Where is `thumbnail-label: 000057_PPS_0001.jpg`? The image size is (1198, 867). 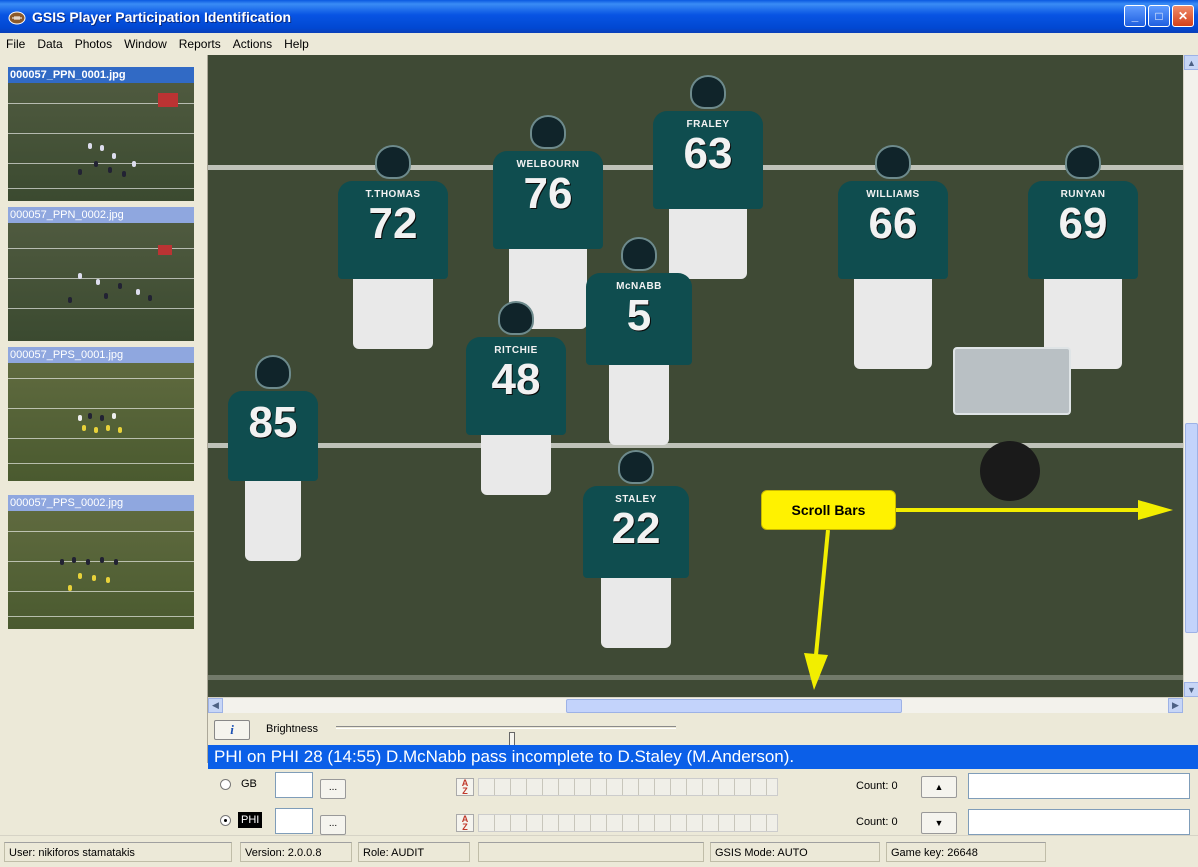 thumbnail-label: 000057_PPS_0001.jpg is located at coordinates (101, 355).